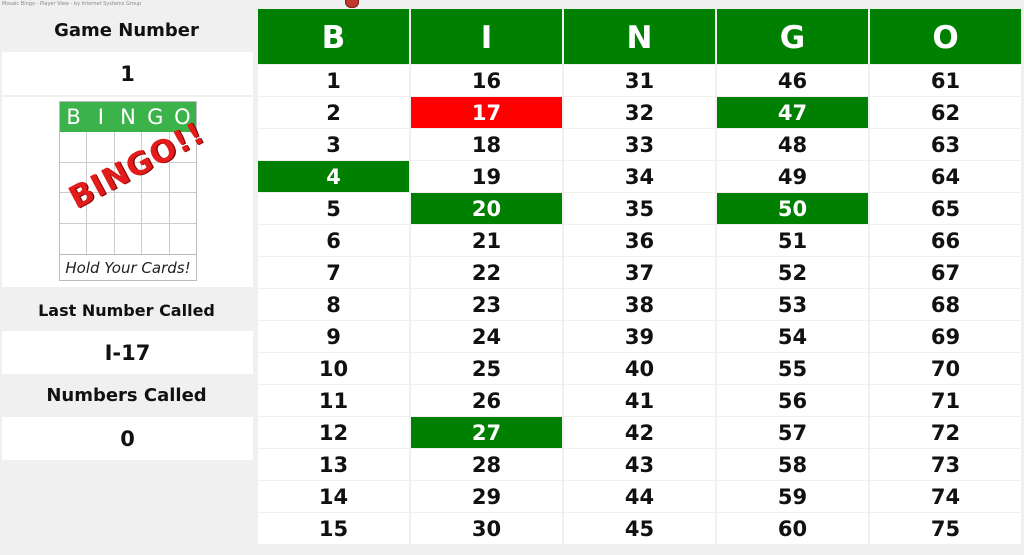 Image resolution: width=1024 pixels, height=555 pixels. Describe the element at coordinates (639, 400) in the screenshot. I see `number-cell: 41` at that location.